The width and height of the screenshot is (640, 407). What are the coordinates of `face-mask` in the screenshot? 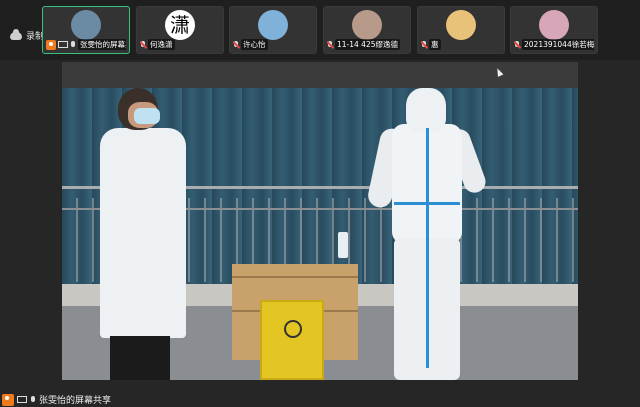 It's located at (147, 116).